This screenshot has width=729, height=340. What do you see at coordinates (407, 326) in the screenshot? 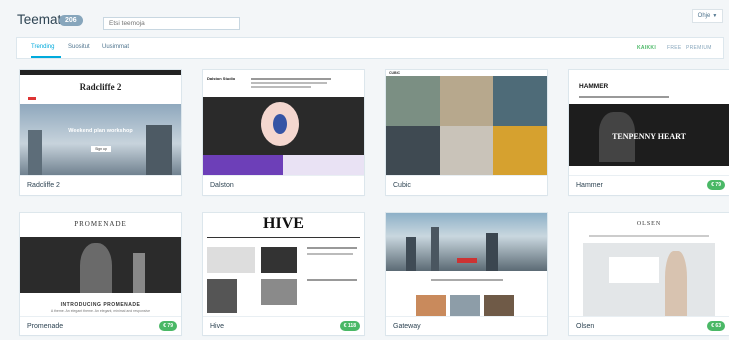
I see `theme-name: Gateway` at bounding box center [407, 326].